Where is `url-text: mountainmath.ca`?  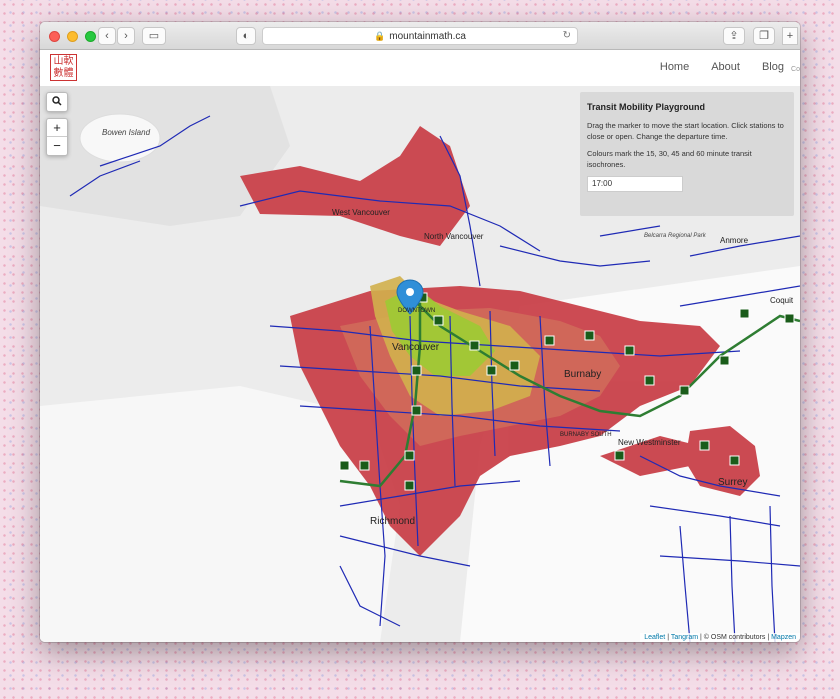 url-text: mountainmath.ca is located at coordinates (427, 36).